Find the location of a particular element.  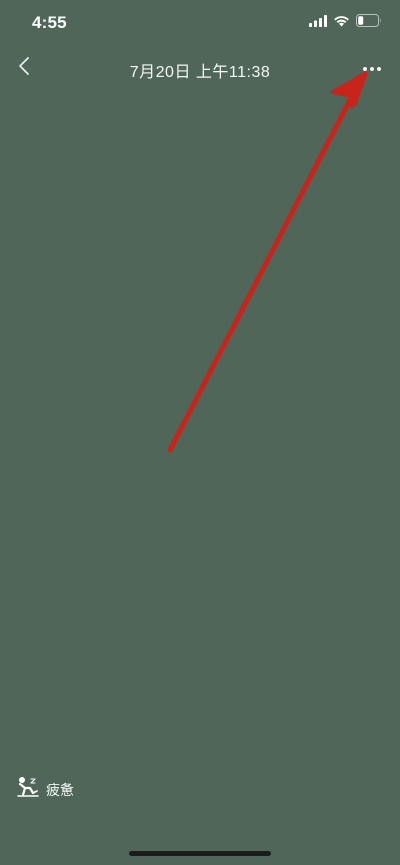

status-icons is located at coordinates (345, 20).